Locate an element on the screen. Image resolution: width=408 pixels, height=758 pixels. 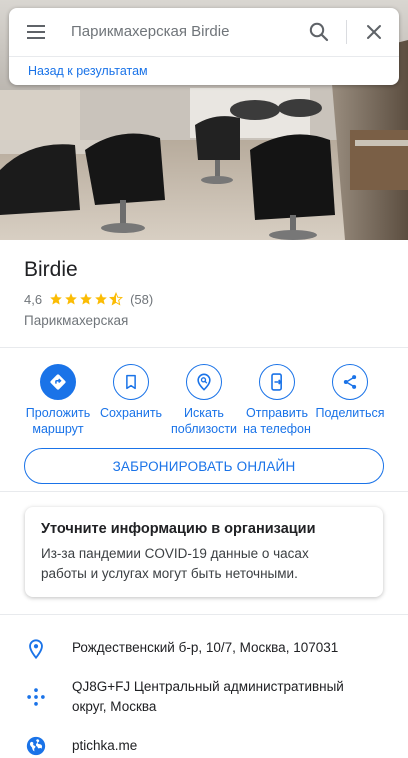
bookmark-icon is located at coordinates (131, 382).